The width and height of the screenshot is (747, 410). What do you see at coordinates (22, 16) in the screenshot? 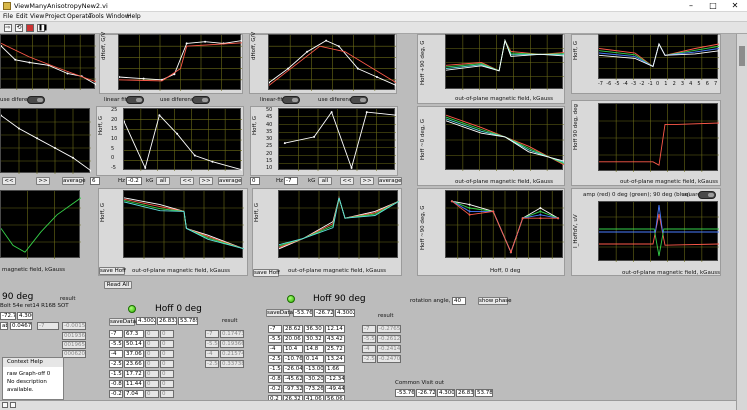
I see `menu-edit: Edit` at bounding box center [22, 16].